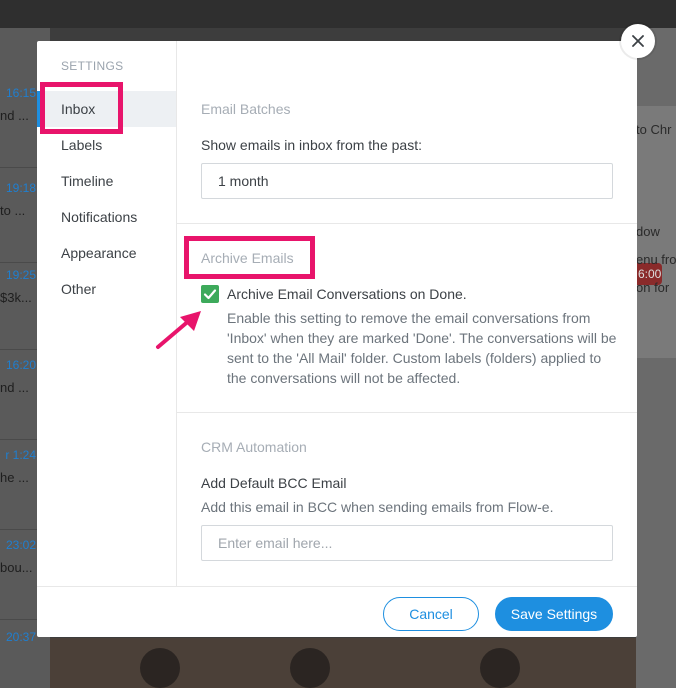 The height and width of the screenshot is (688, 676). I want to click on list-item-time: 20:37, so click(20, 637).